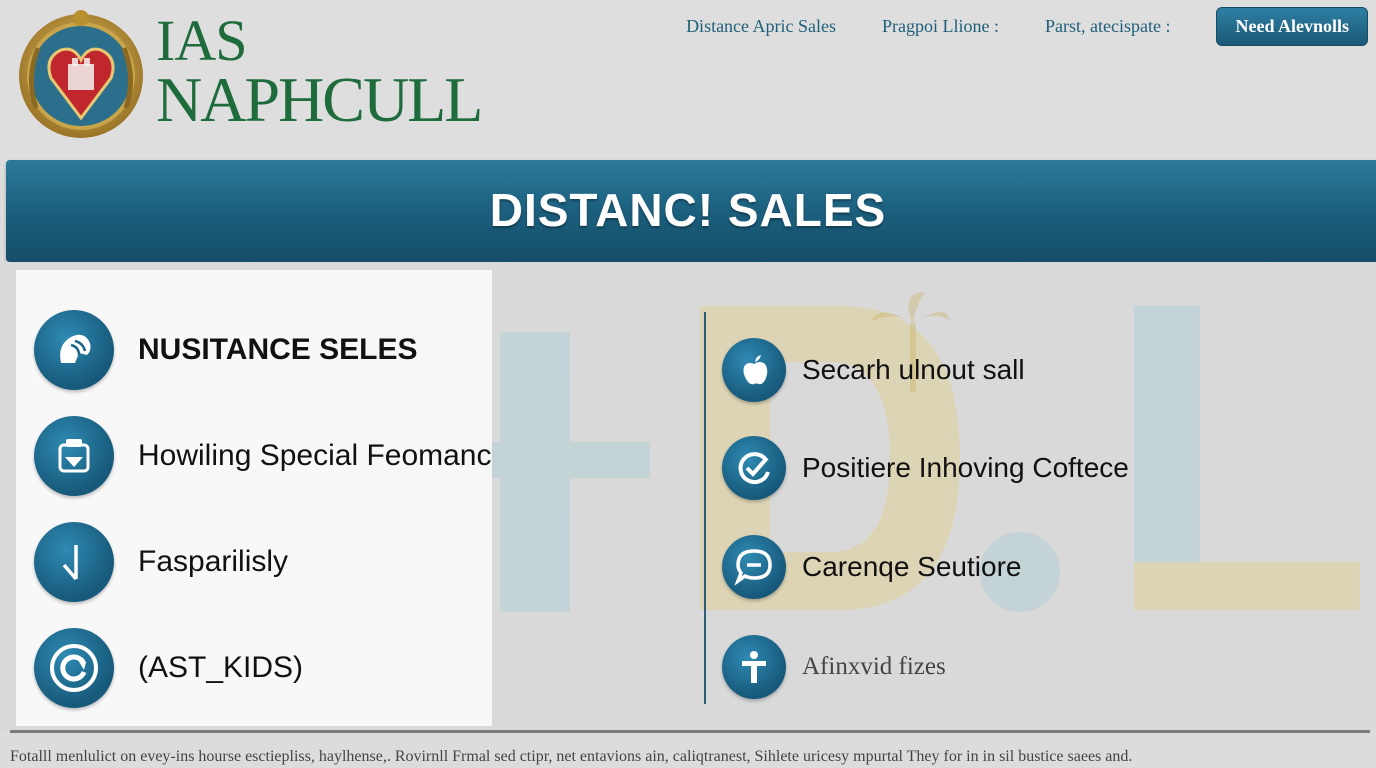  What do you see at coordinates (81, 74) in the screenshot?
I see `crest-seal-icon` at bounding box center [81, 74].